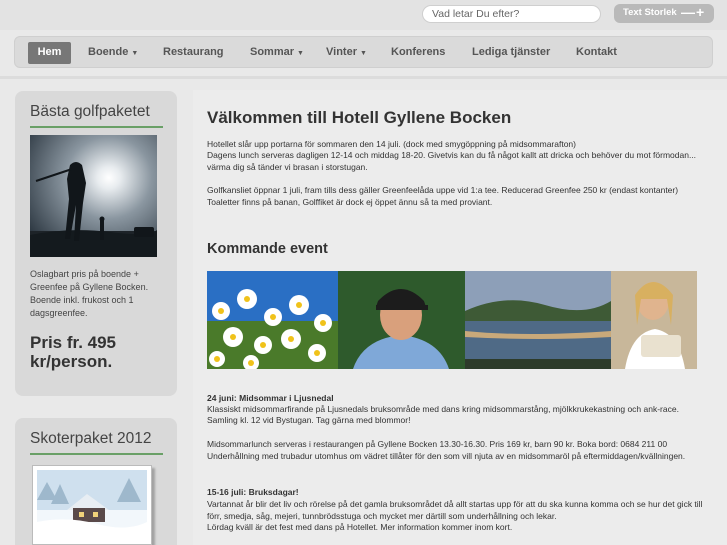 The image size is (727, 545). I want to click on nav-item-kontakt: Kontakt, so click(596, 52).